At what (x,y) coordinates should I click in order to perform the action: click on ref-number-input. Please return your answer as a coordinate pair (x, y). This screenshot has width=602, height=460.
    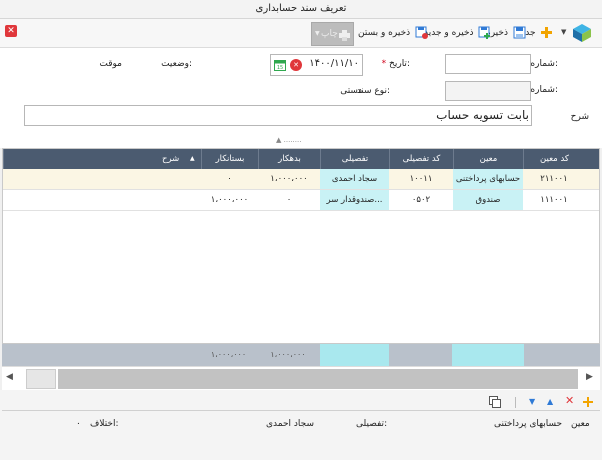
    Looking at the image, I should click on (488, 91).